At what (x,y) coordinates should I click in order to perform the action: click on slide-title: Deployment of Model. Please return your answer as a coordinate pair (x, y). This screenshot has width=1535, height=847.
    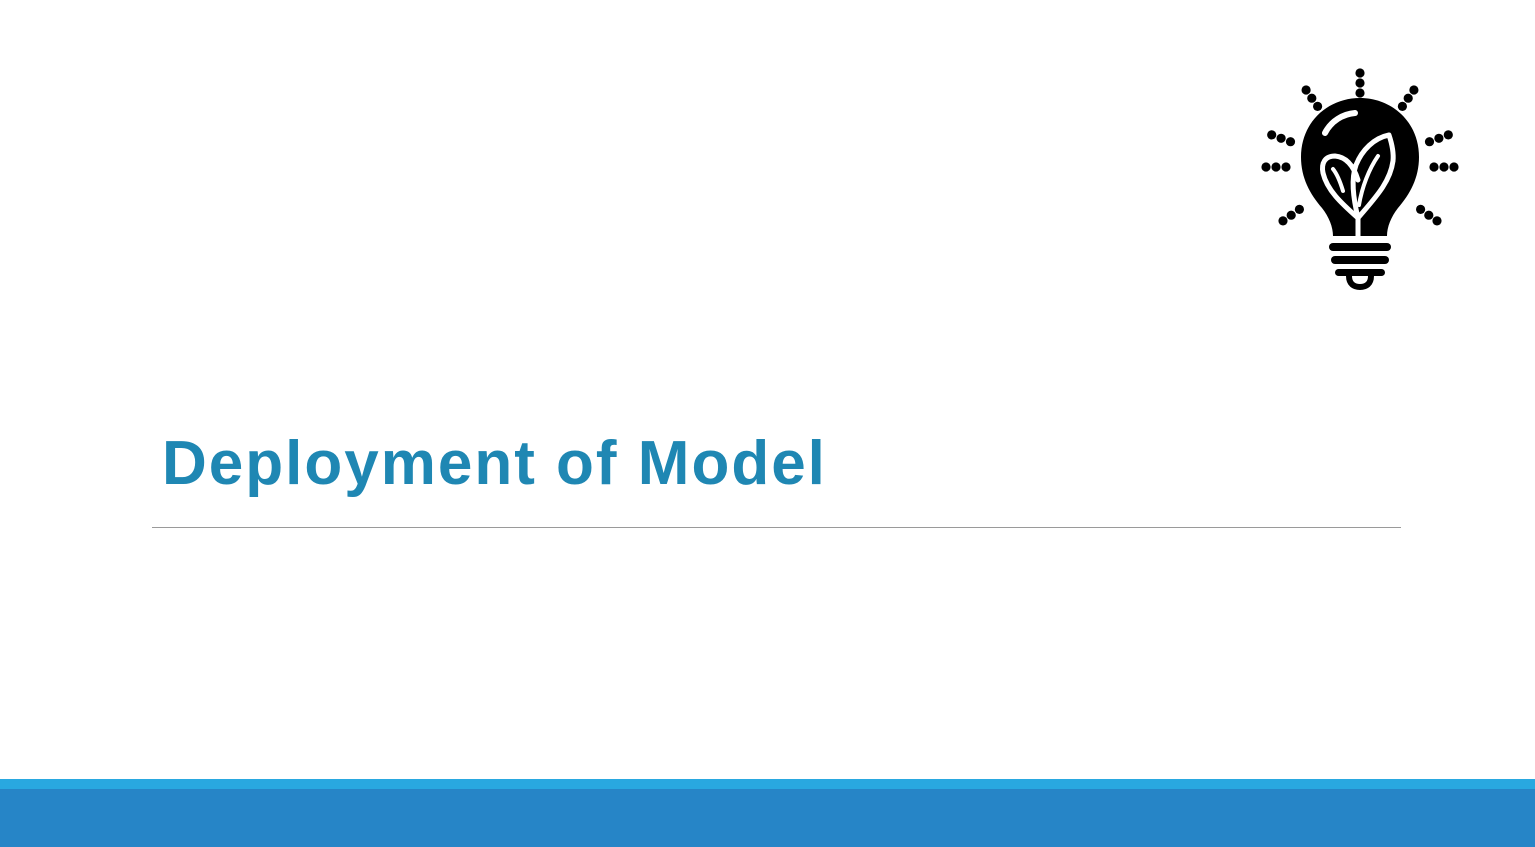
    Looking at the image, I should click on (494, 463).